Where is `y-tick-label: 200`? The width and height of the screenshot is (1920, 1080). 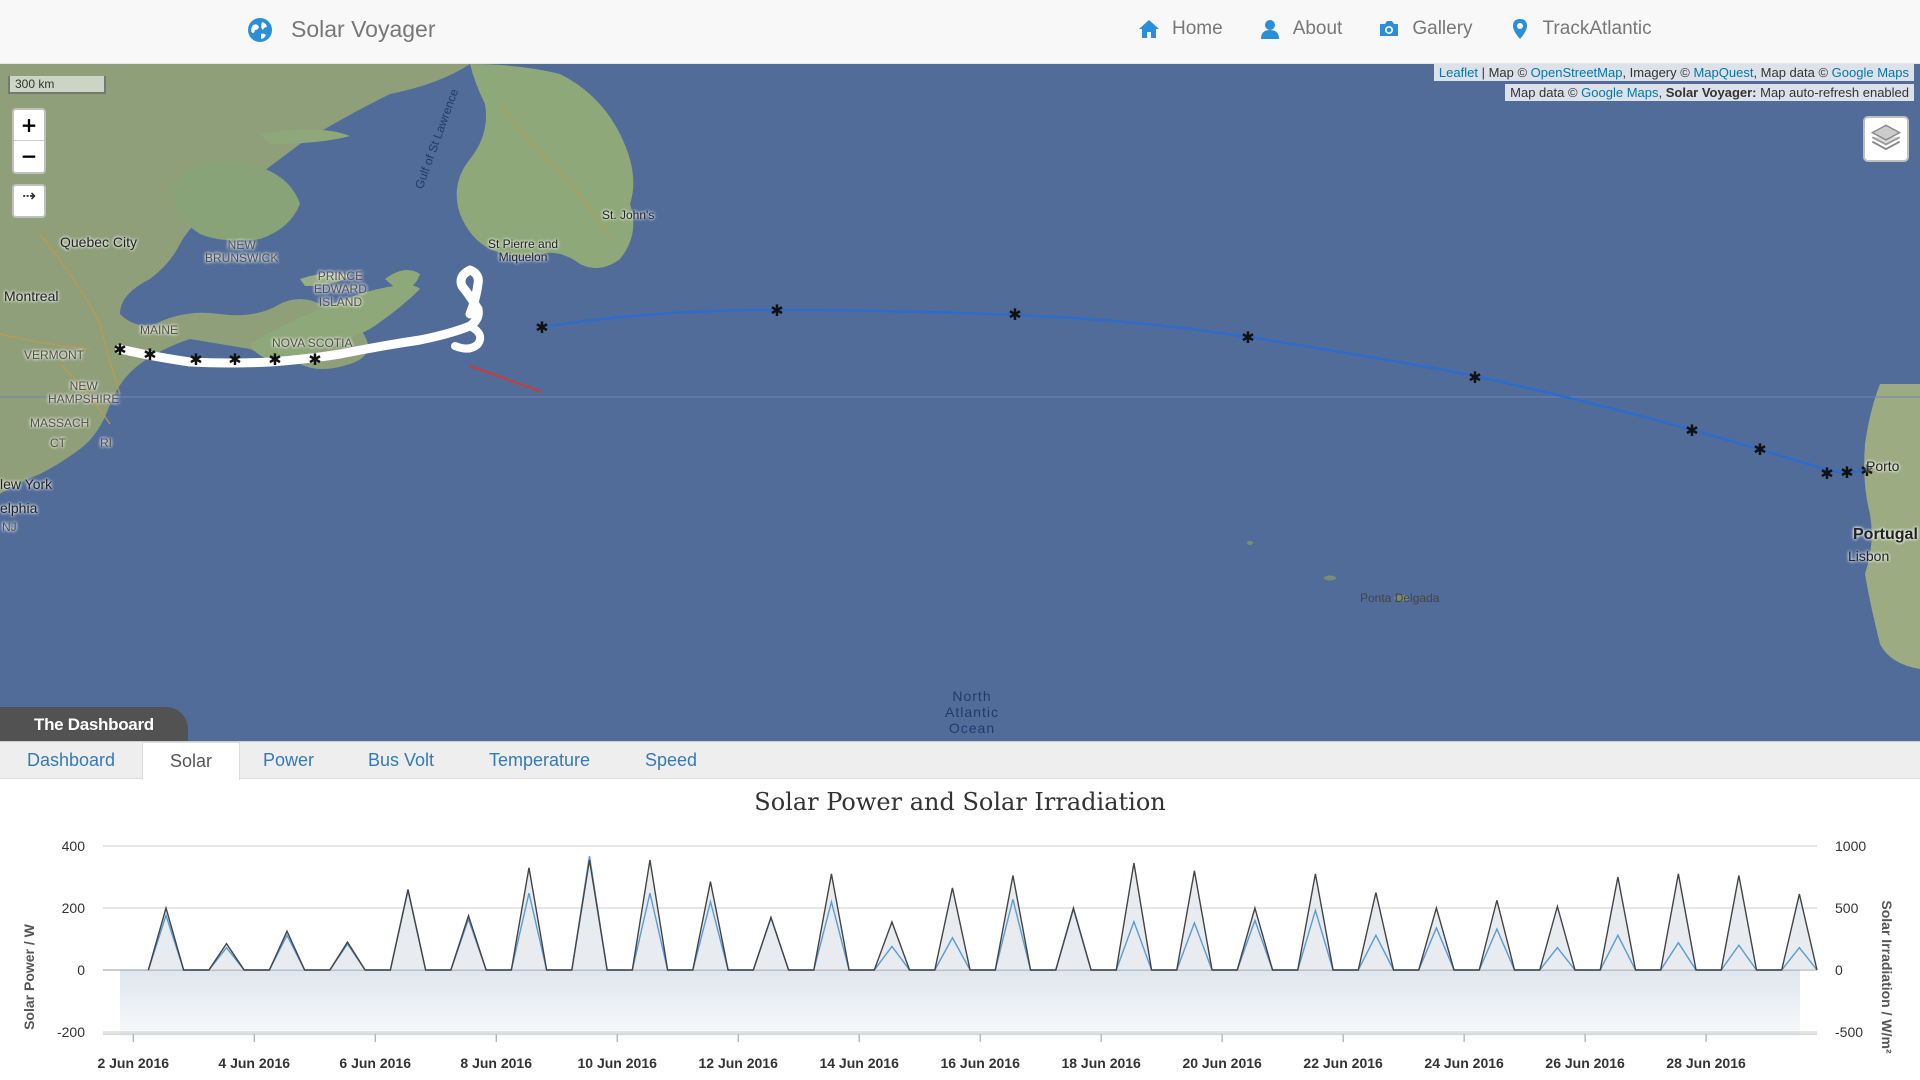
y-tick-label: 200 is located at coordinates (74, 908).